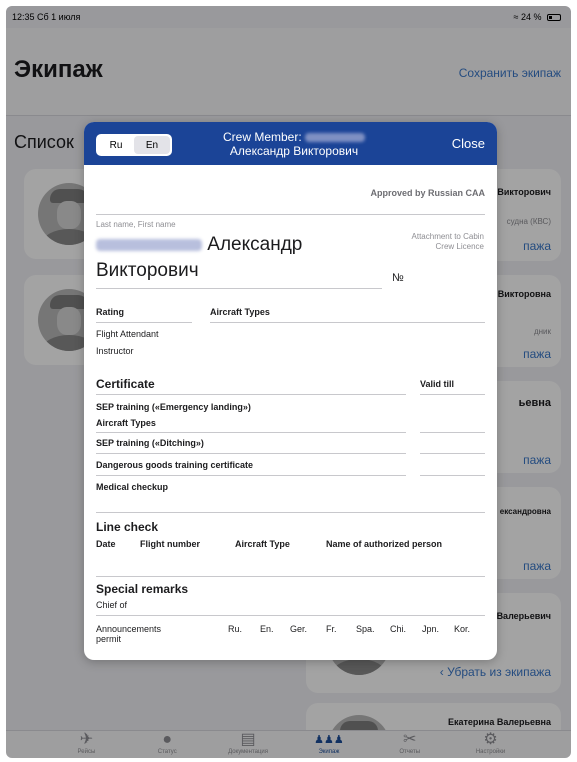  What do you see at coordinates (125, 384) in the screenshot?
I see `certificate-header: Certificate` at bounding box center [125, 384].